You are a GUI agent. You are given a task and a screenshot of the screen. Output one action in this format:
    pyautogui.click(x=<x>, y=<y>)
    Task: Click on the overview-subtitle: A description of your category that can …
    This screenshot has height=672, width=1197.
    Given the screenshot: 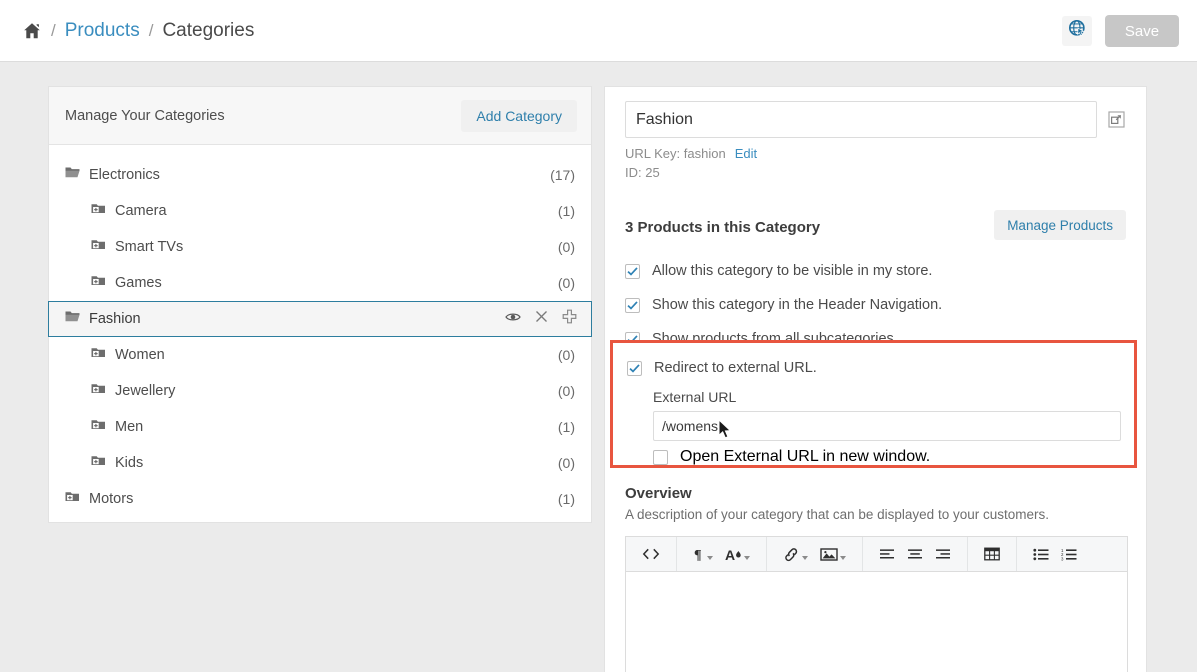 What is the action you would take?
    pyautogui.click(x=837, y=514)
    